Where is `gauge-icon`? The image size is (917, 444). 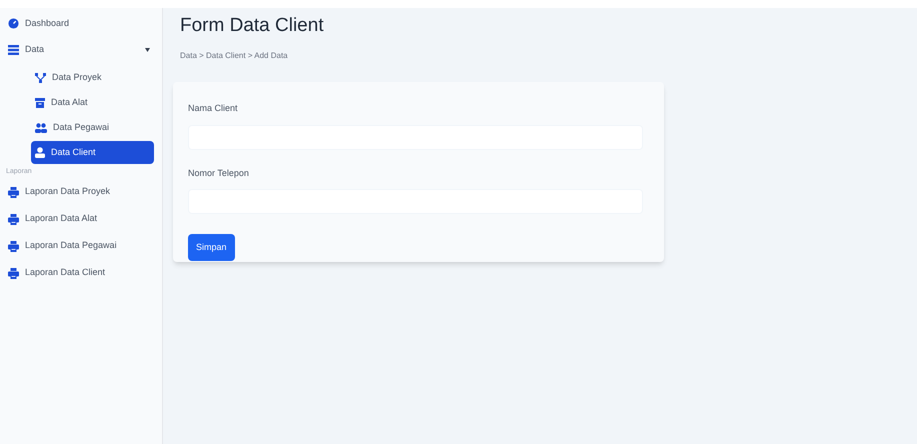
gauge-icon is located at coordinates (13, 23).